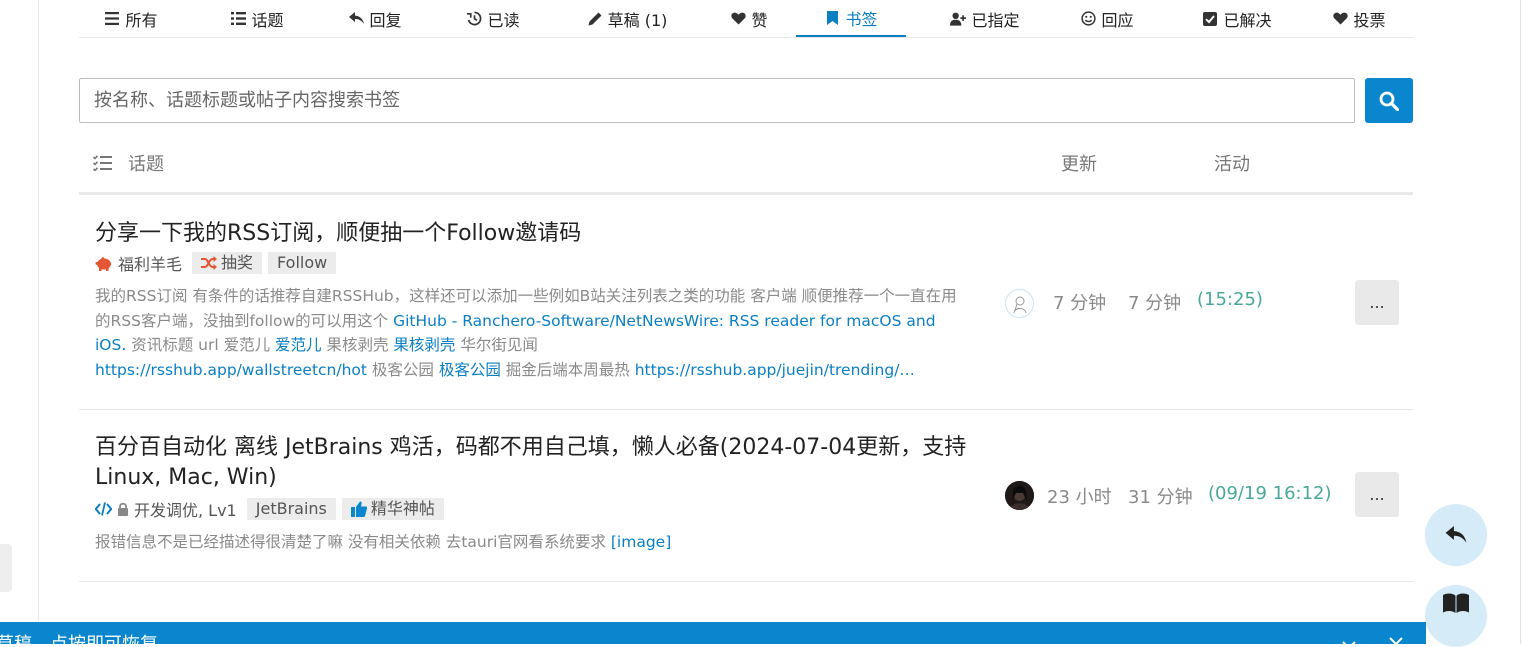  Describe the element at coordinates (1349, 640) in the screenshot. I see `chevron-down-icon` at that location.